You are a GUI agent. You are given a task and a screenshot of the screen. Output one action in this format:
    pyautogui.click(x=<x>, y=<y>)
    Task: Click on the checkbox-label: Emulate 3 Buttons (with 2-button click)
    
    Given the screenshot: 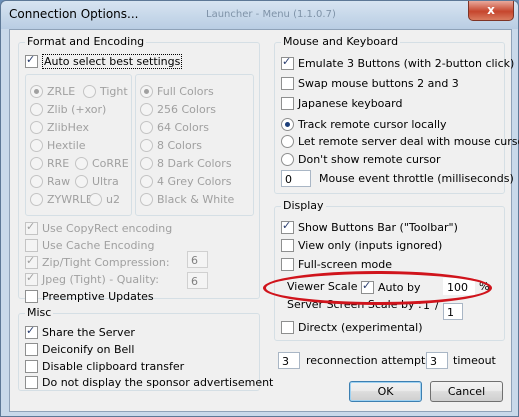 What is the action you would take?
    pyautogui.click(x=406, y=63)
    